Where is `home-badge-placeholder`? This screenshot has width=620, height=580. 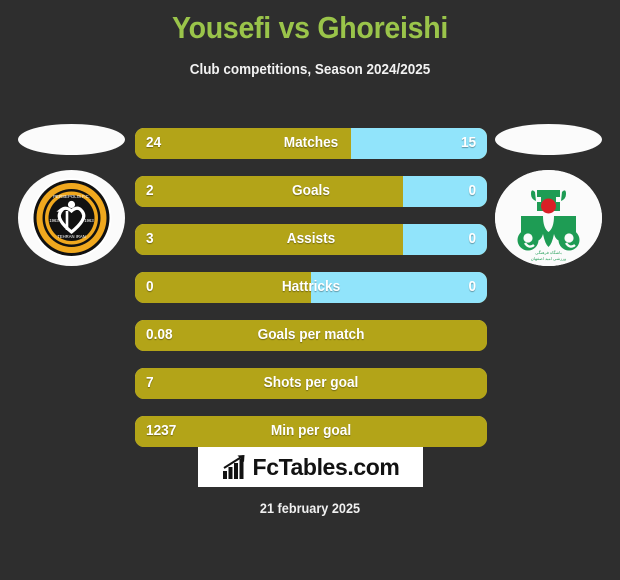
home-badge-placeholder is located at coordinates (71, 139).